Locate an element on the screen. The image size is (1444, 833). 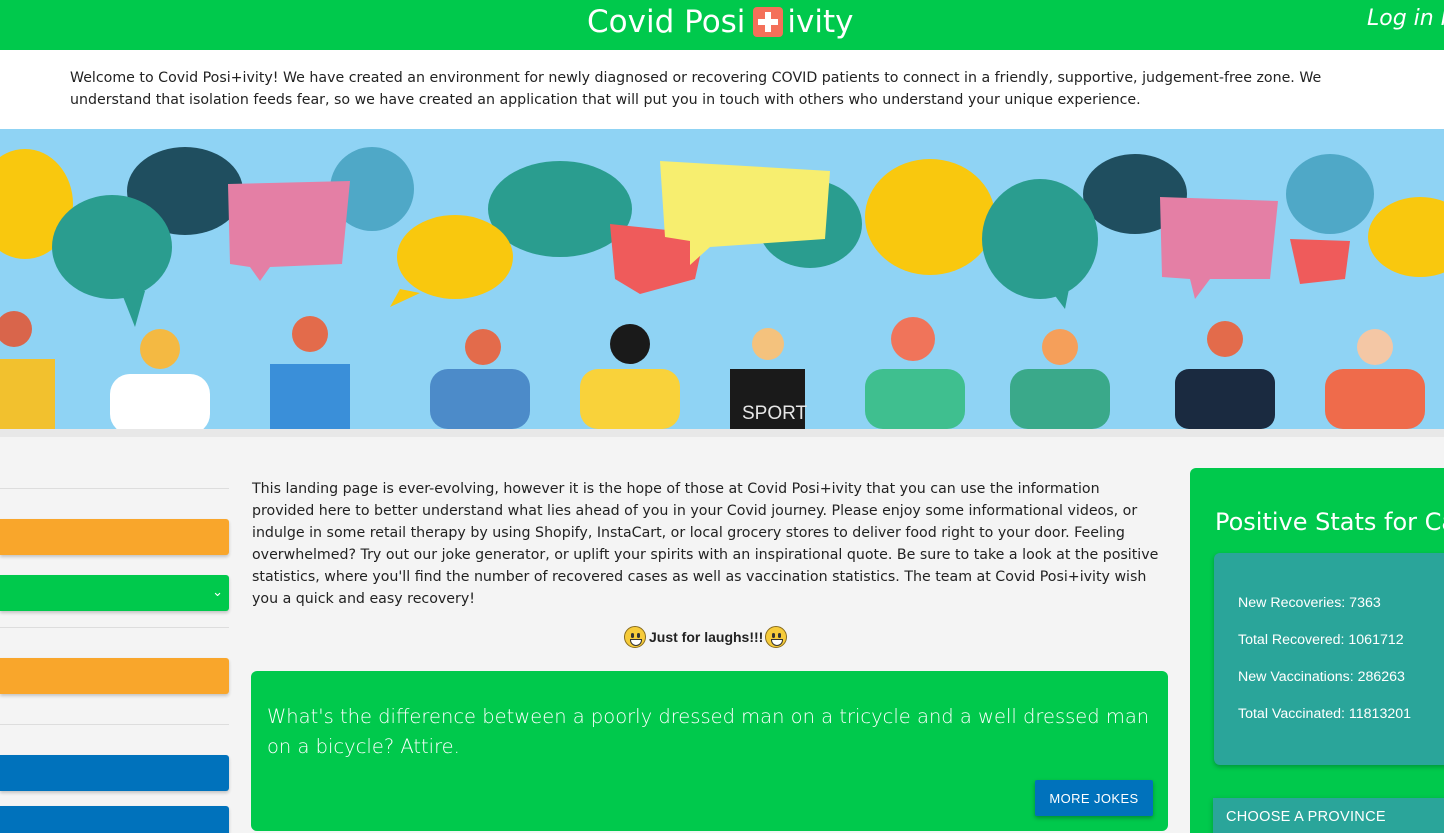
choose-province-button: CHOOSE A PROVINCE is located at coordinates (1328, 815).